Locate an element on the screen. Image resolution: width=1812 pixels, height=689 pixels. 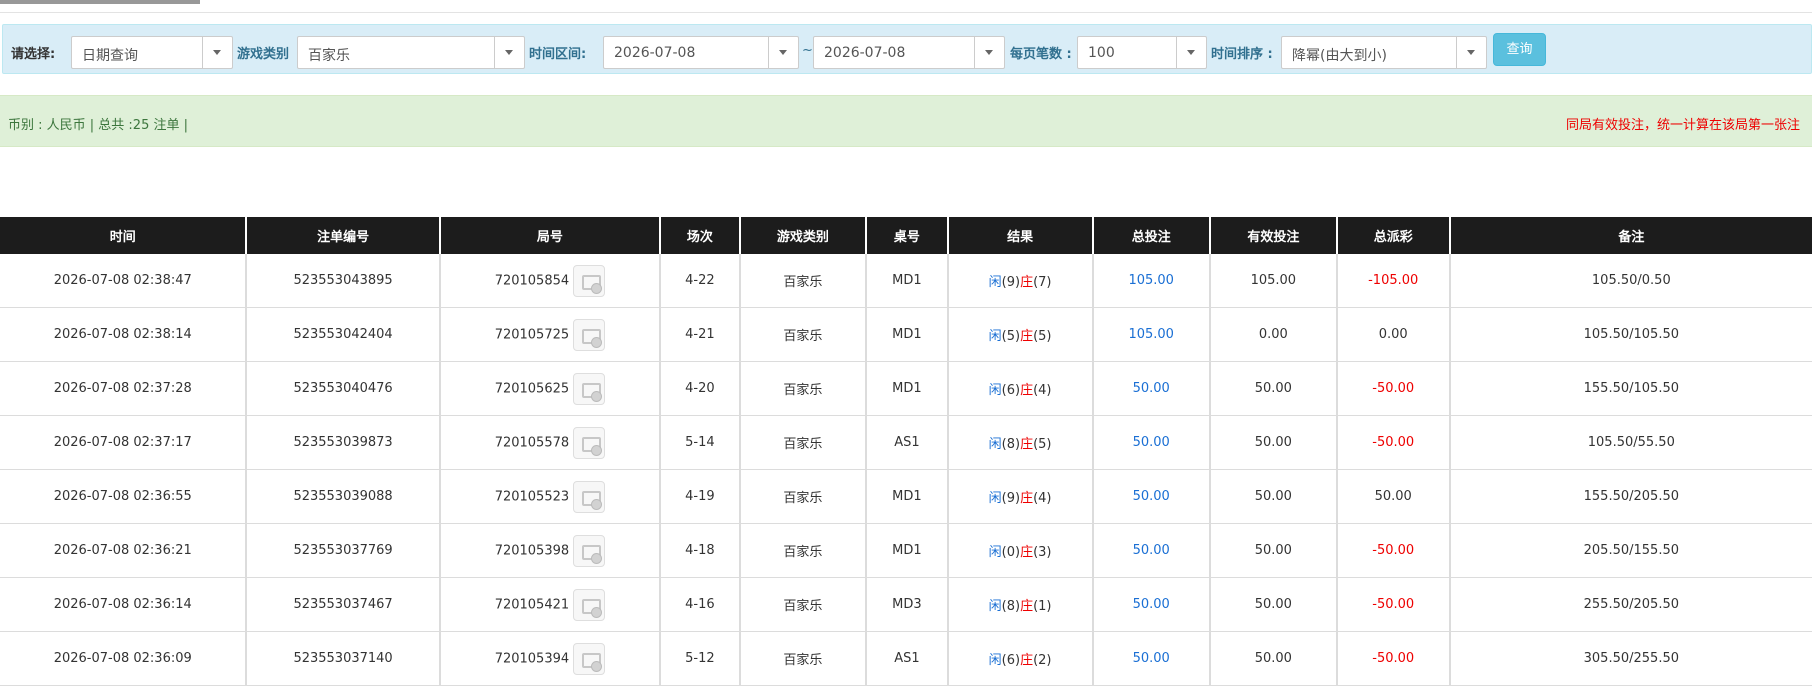
banker-score: (7) is located at coordinates (1042, 282).